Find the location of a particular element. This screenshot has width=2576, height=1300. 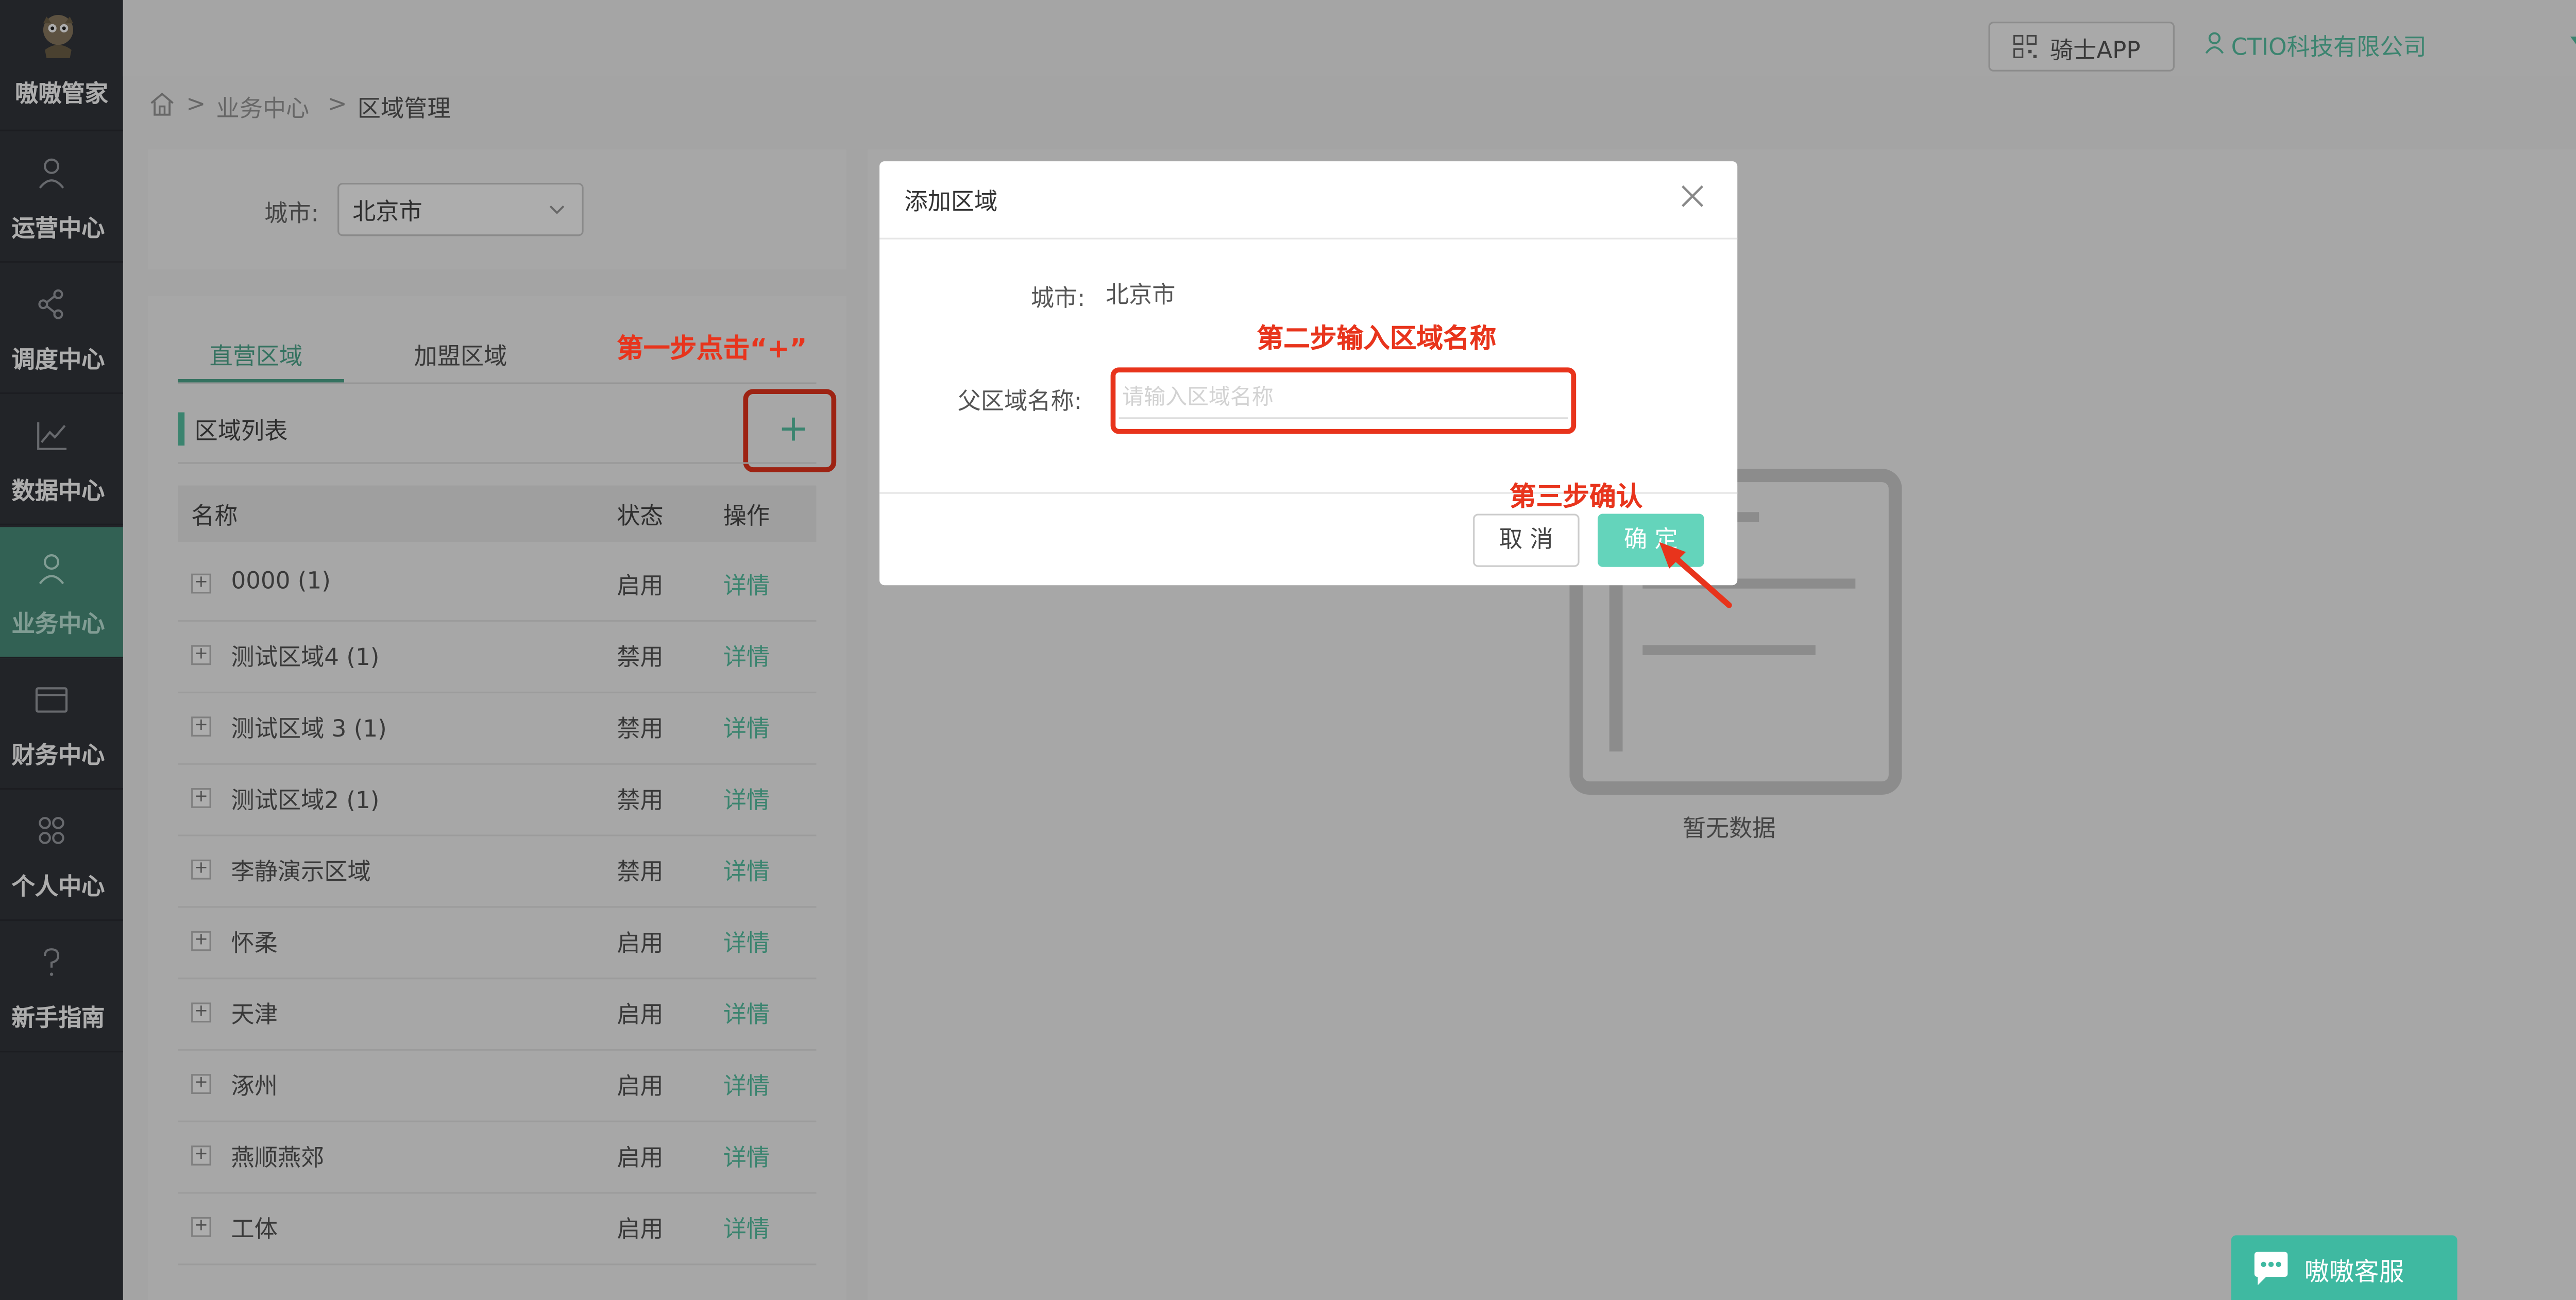

add-region-dialog: 添加区域 城市: 北京市 父区域名称: 取 消 确 定 is located at coordinates (1308, 373).